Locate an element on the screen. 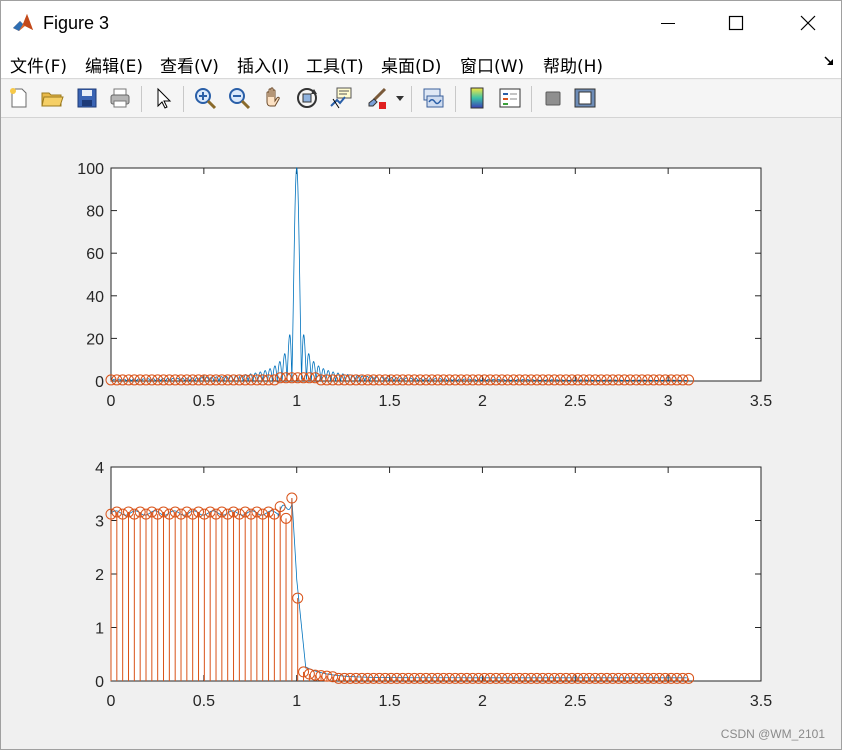  hide-plot-tools-button is located at coordinates (553, 98).